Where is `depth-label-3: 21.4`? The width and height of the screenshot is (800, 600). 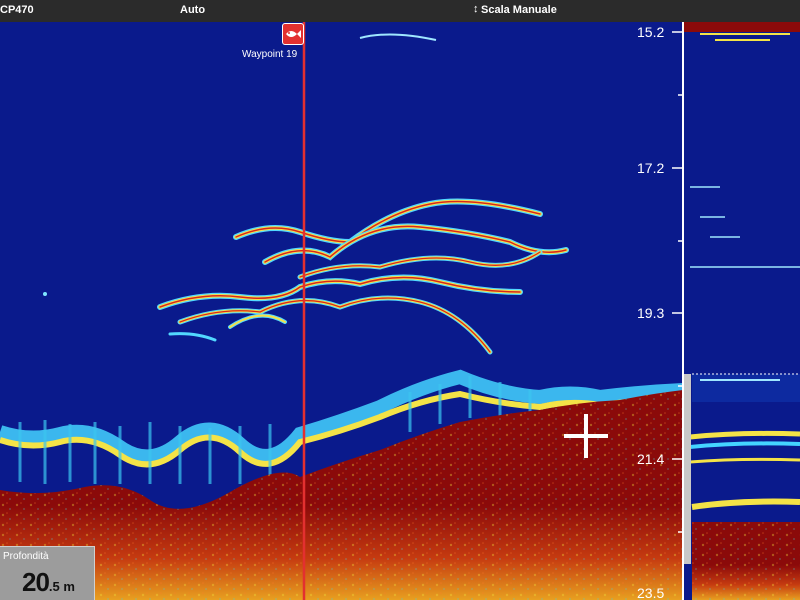 depth-label-3: 21.4 is located at coordinates (650, 459).